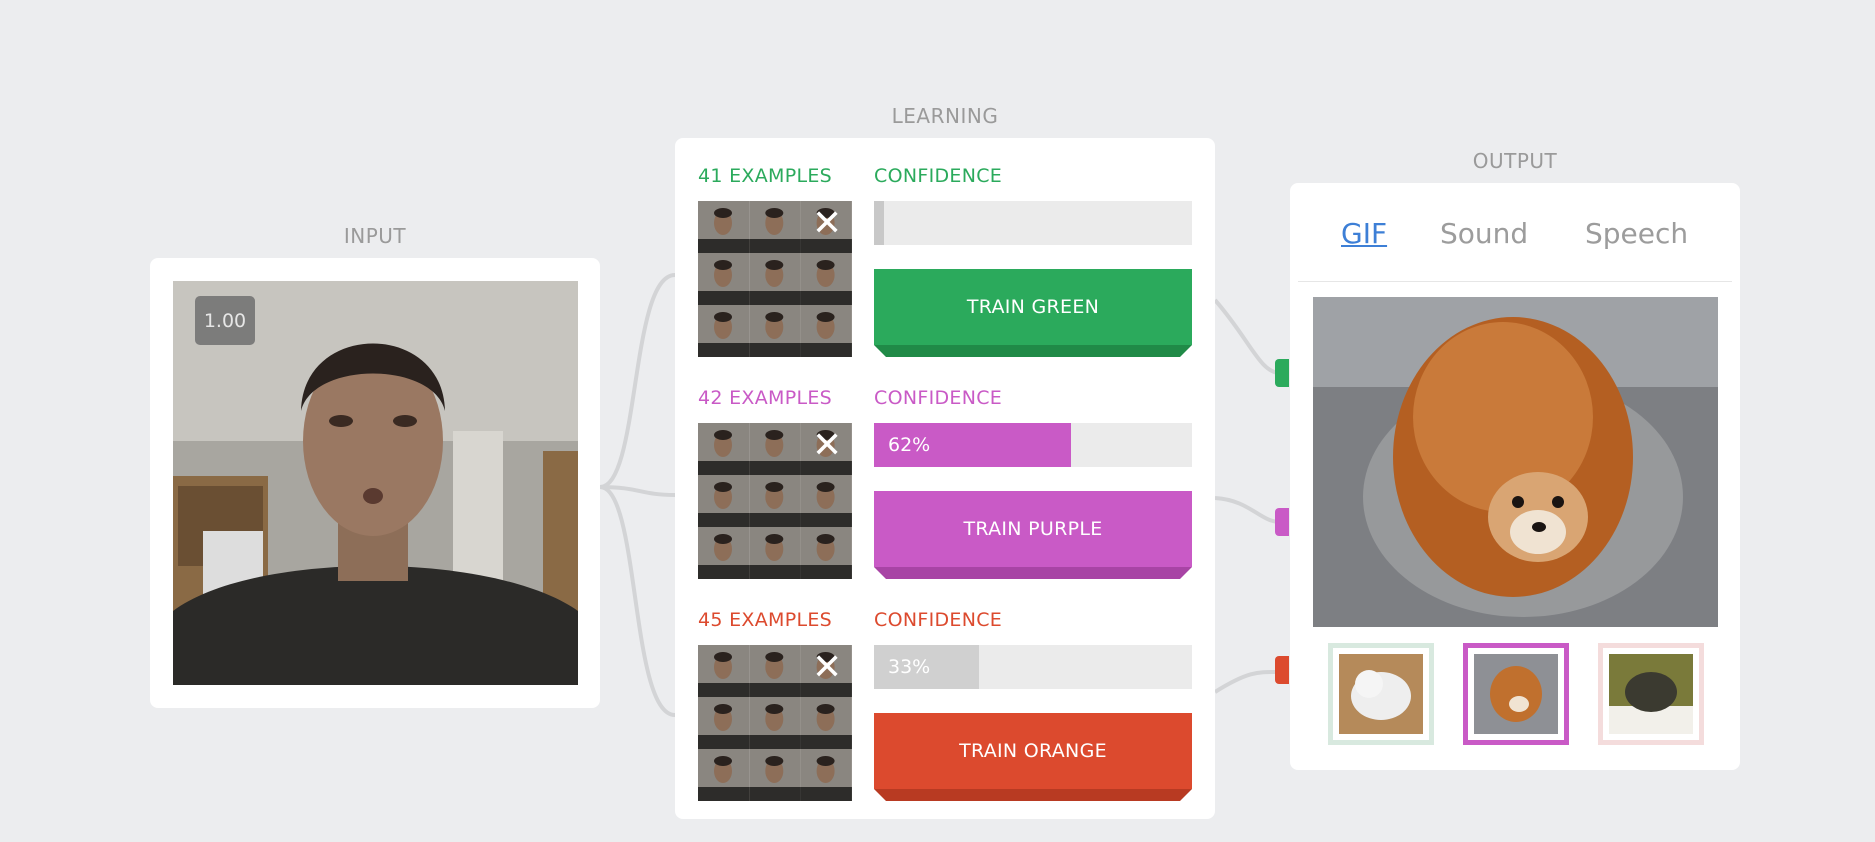  What do you see at coordinates (1651, 694) in the screenshot?
I see `gif-option-rabbit` at bounding box center [1651, 694].